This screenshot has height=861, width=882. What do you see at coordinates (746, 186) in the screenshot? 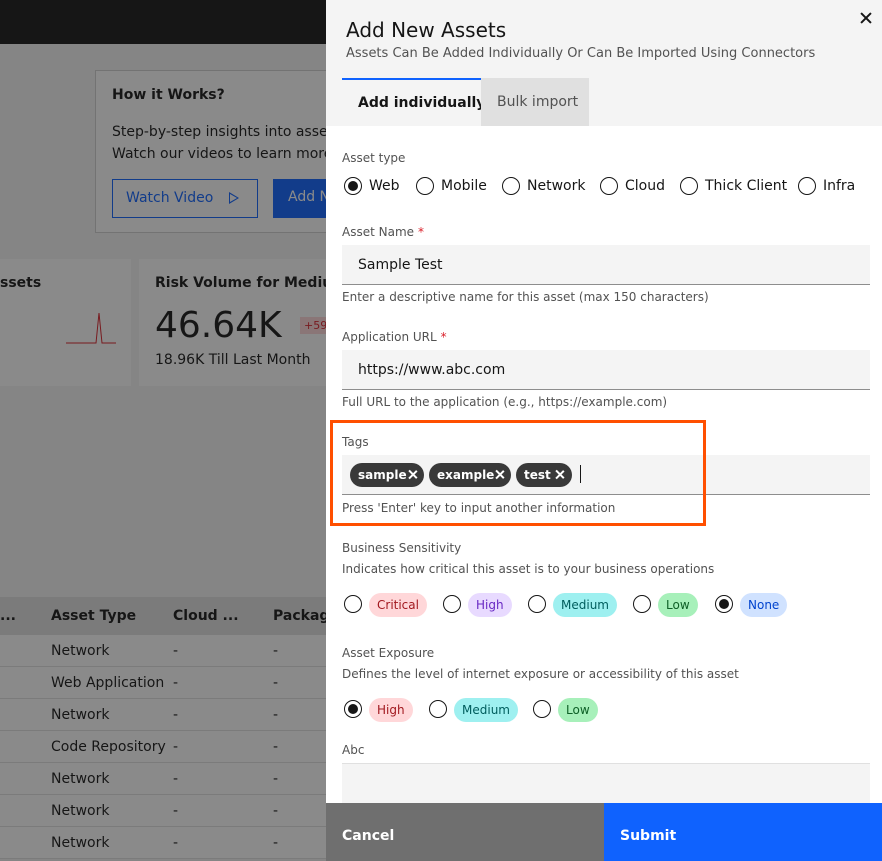
I see `asset-type-thick-client-label: Thick Client` at bounding box center [746, 186].